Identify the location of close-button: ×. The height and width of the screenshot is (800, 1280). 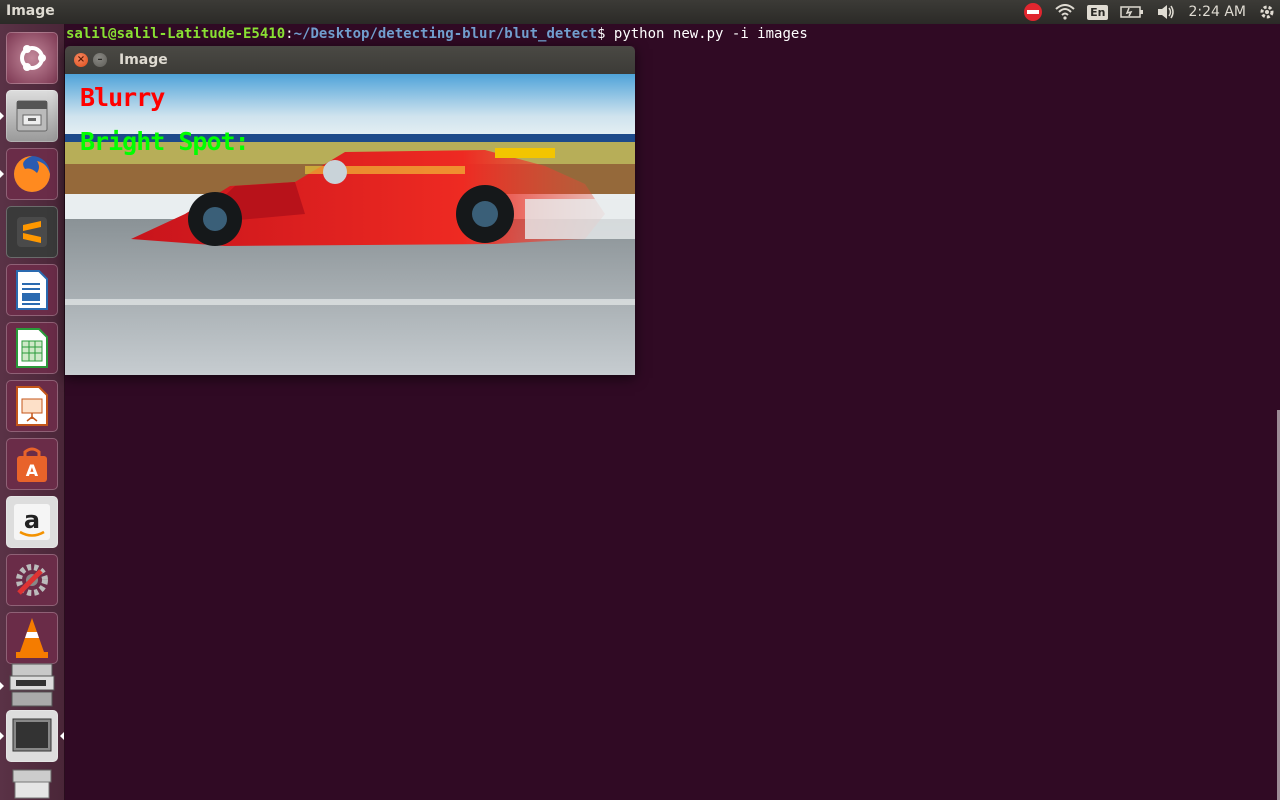
(81, 60).